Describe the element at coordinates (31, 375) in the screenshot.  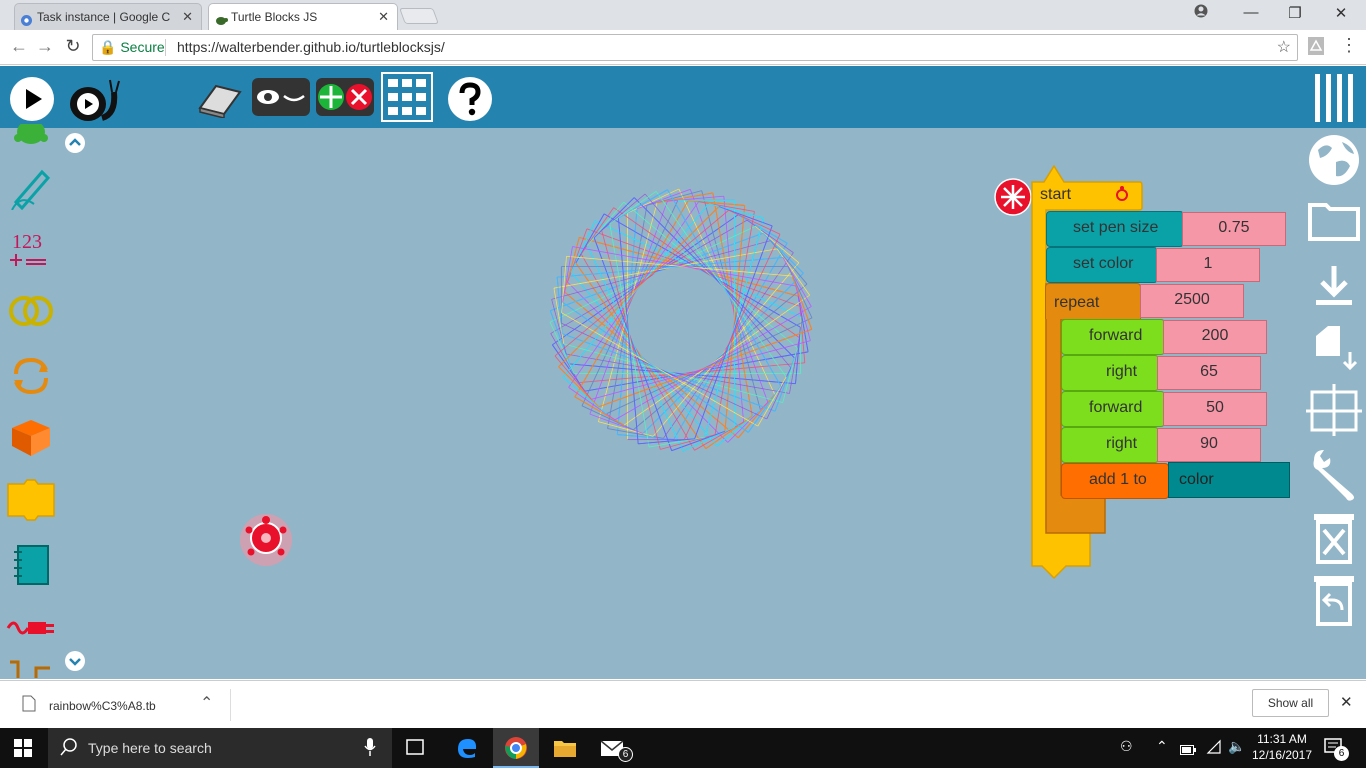
I see `palette-flow` at that location.